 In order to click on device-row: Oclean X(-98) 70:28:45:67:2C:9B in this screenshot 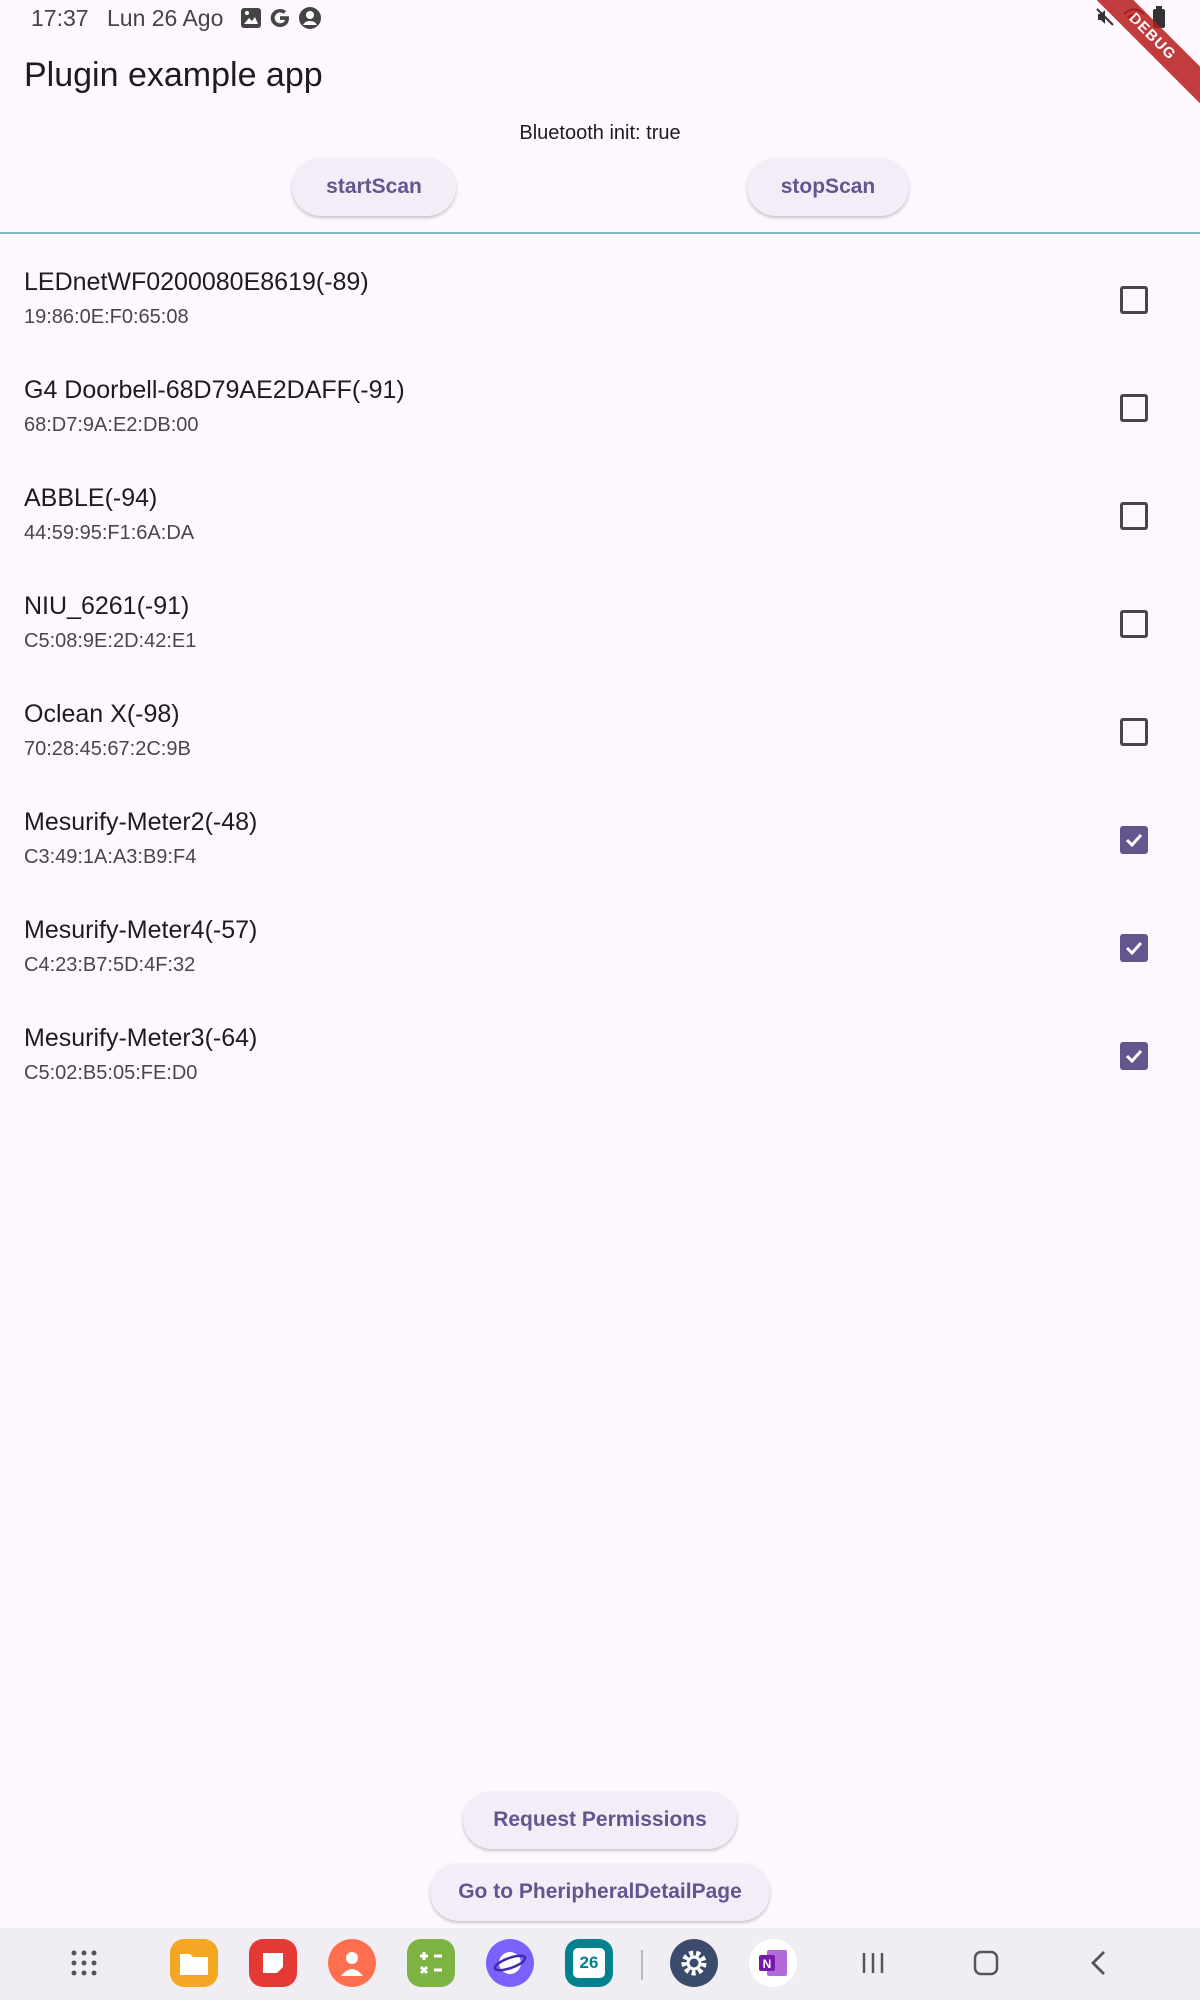, I will do `click(600, 738)`.